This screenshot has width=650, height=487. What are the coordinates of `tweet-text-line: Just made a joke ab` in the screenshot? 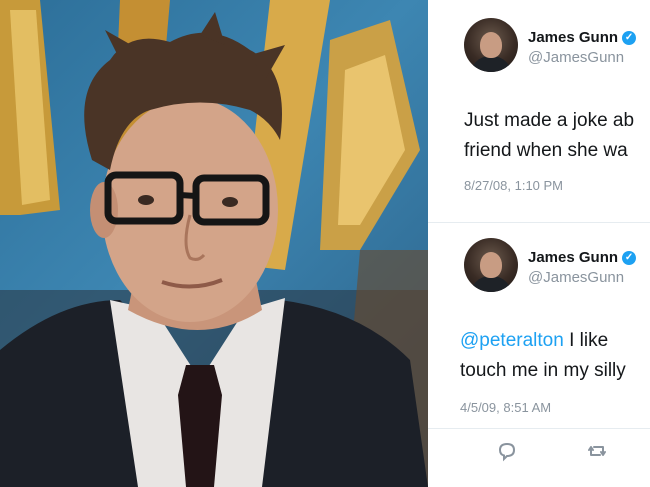 It's located at (549, 120).